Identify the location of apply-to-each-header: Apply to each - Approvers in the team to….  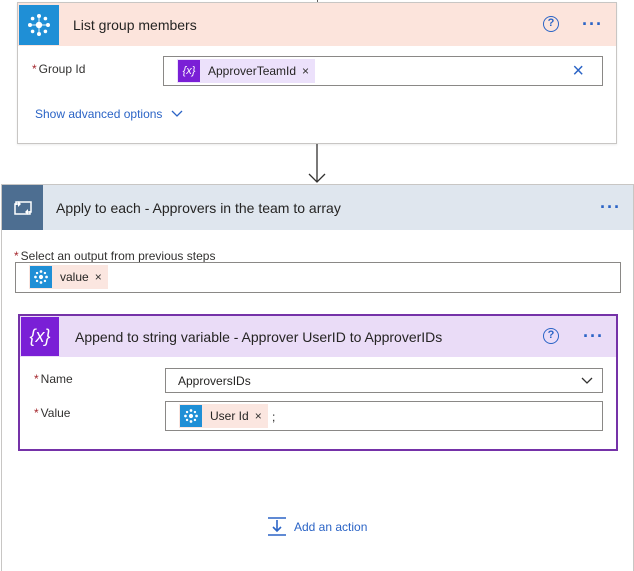
(317, 207).